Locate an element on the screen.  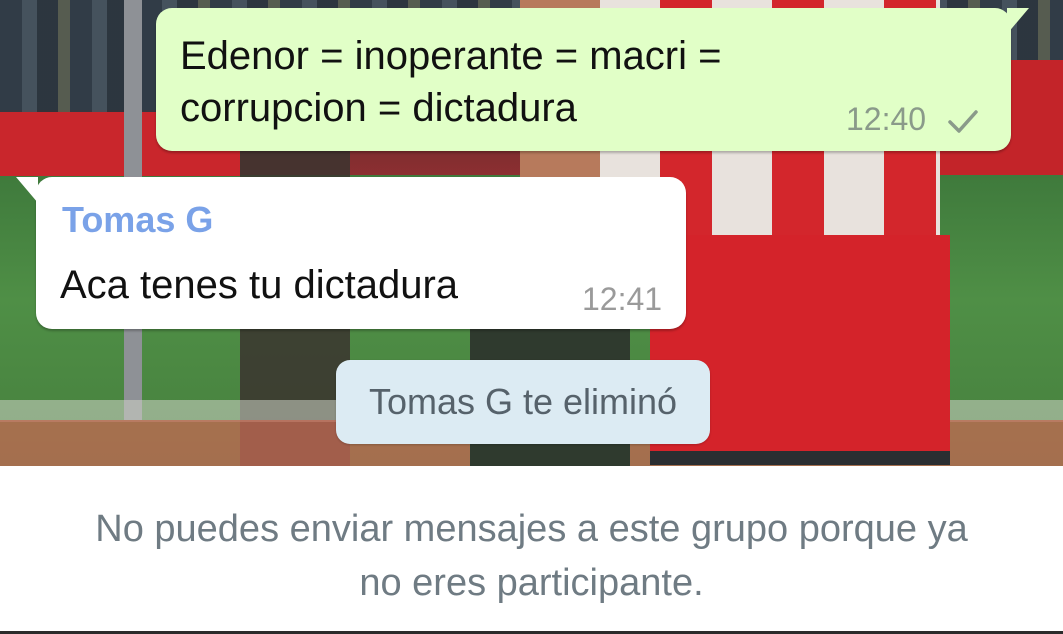
notice-line-2: no eres participante. is located at coordinates (531, 583).